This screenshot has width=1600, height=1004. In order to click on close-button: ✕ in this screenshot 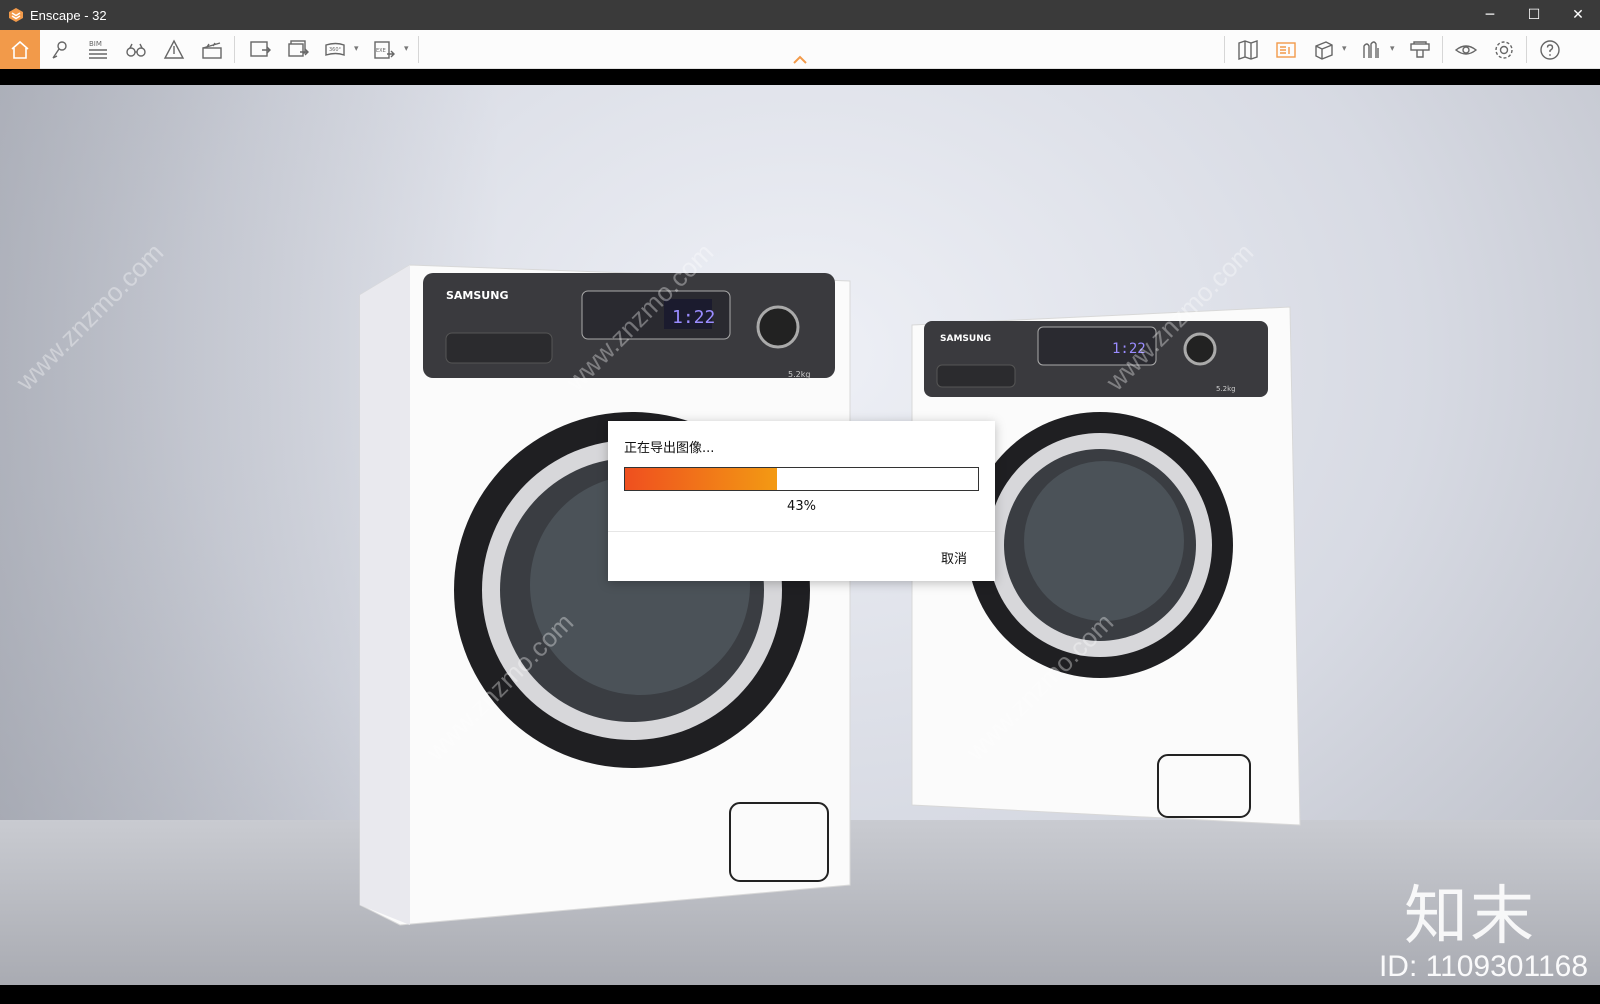, I will do `click(1578, 15)`.